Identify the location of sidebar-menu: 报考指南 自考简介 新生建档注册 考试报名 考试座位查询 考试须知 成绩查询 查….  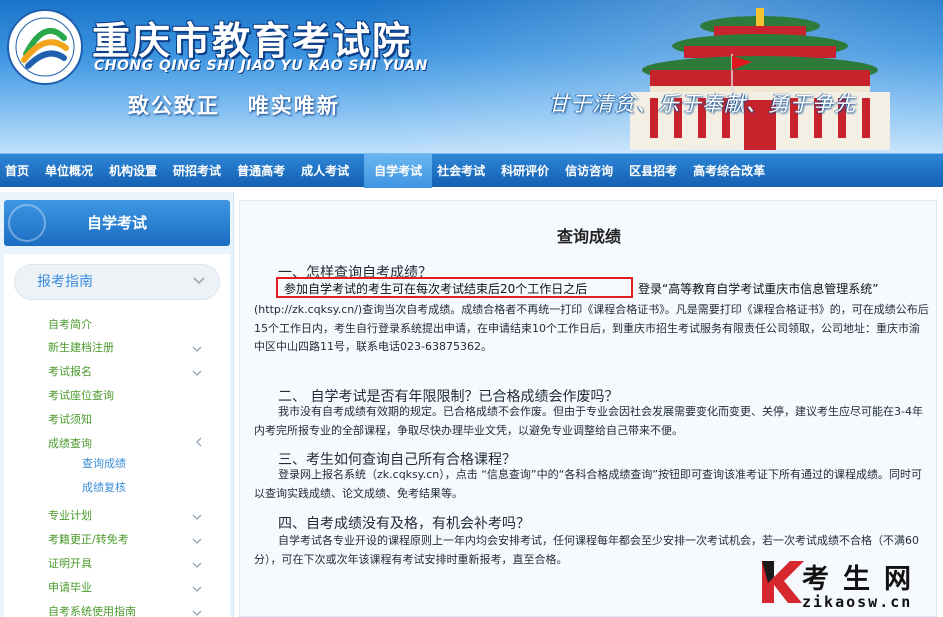
(117, 435).